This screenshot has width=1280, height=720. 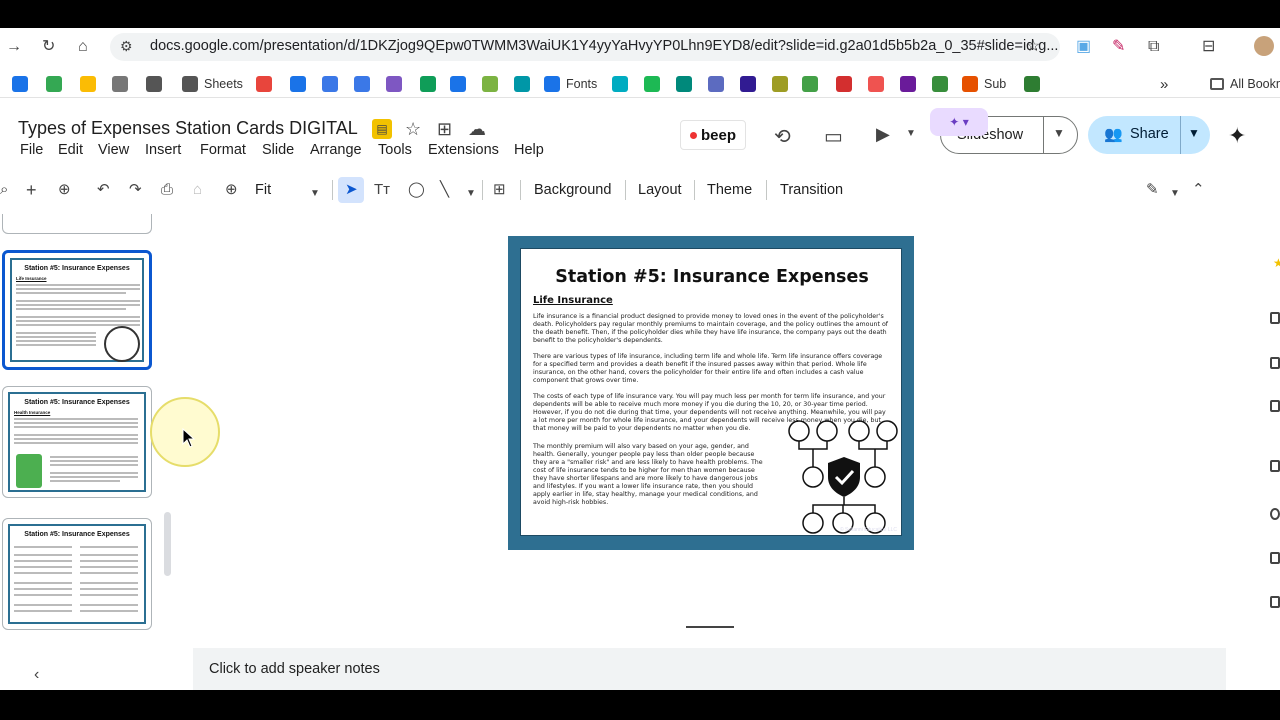 What do you see at coordinates (959, 122) in the screenshot?
I see `gemini-chip: ✦ ▾` at bounding box center [959, 122].